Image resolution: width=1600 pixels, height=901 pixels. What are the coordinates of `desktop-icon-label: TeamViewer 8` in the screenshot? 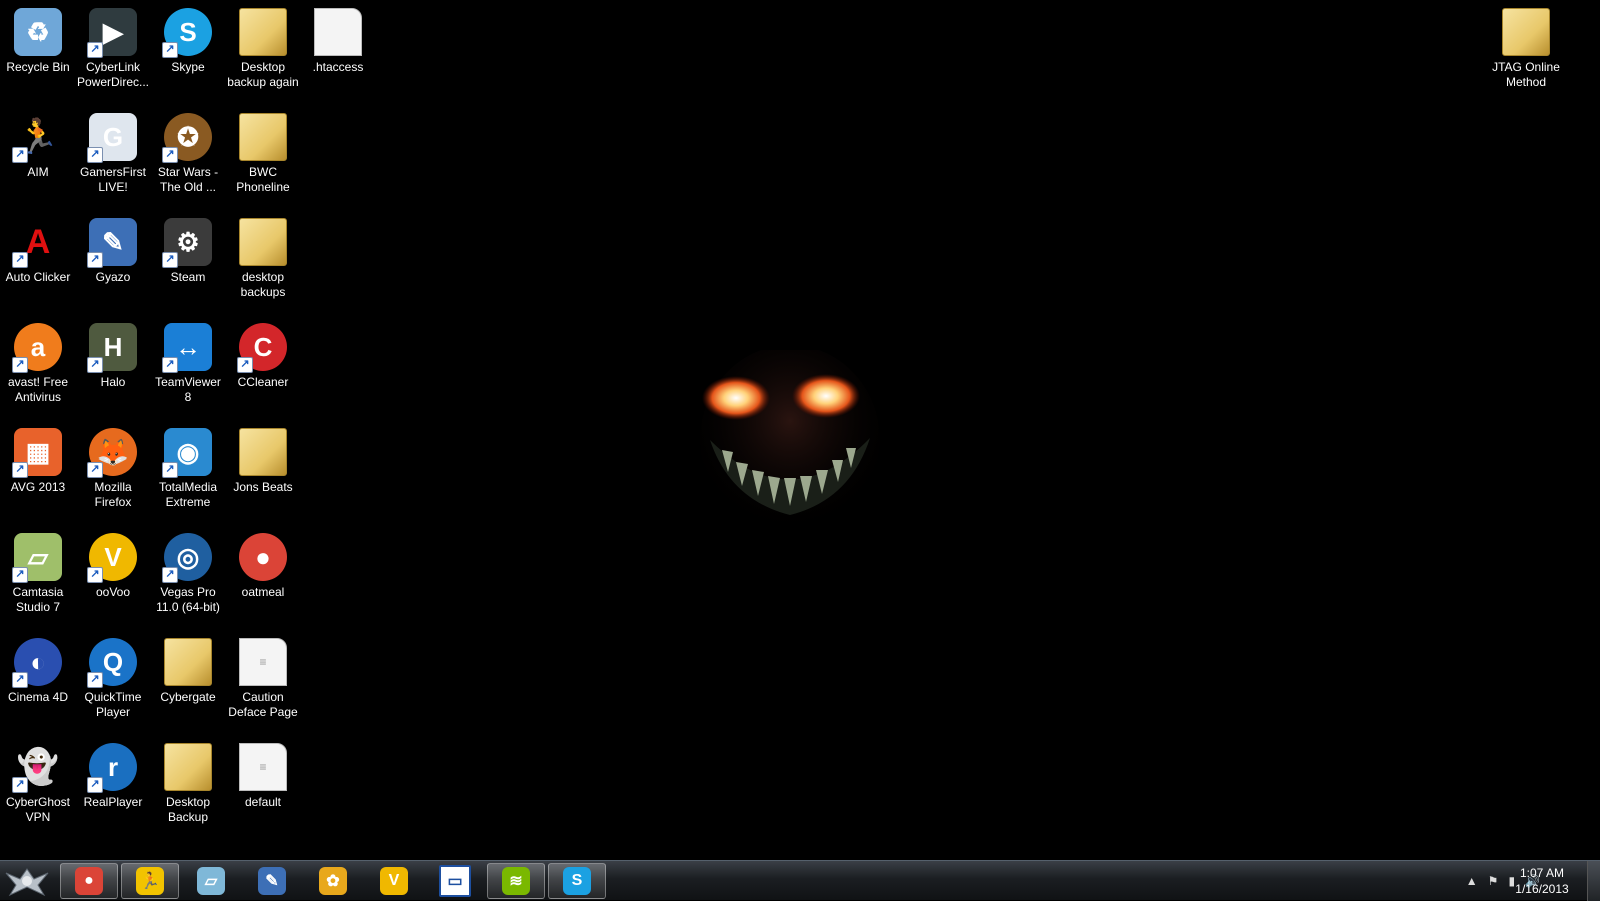 It's located at (188, 389).